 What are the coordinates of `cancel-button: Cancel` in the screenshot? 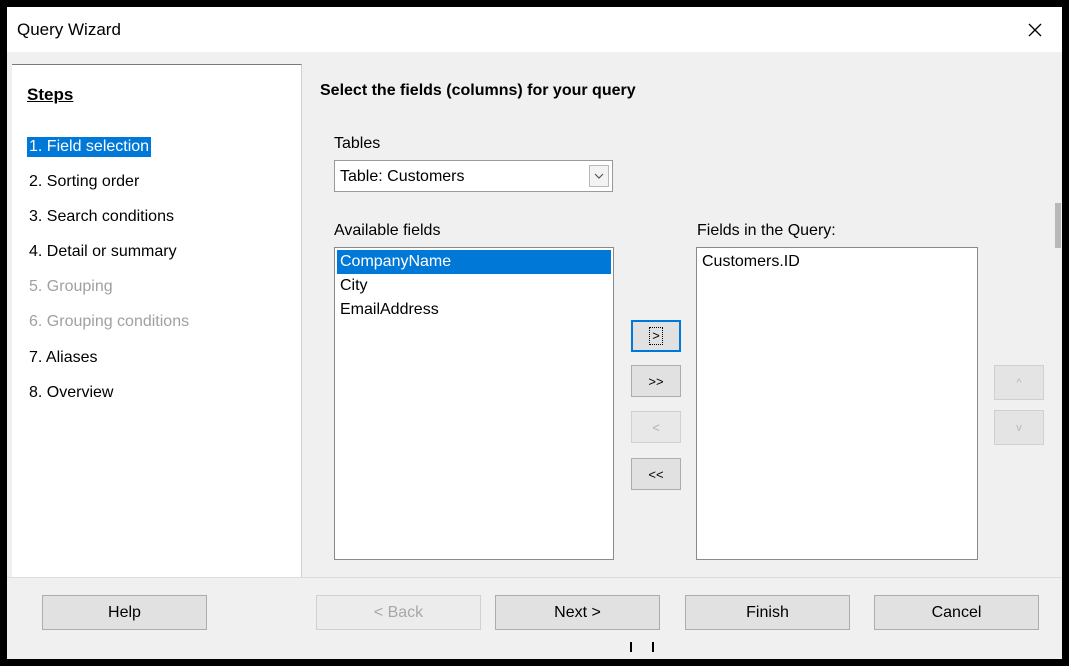 It's located at (956, 612).